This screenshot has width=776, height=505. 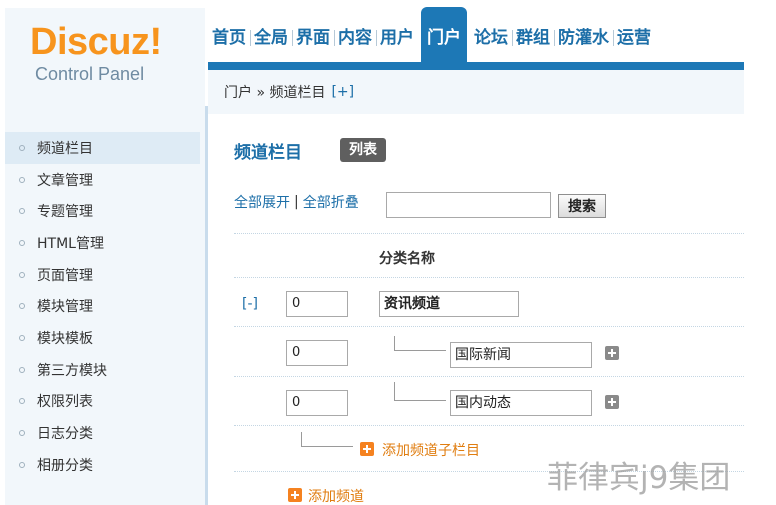 What do you see at coordinates (533, 35) in the screenshot?
I see `nav-tab: 群组` at bounding box center [533, 35].